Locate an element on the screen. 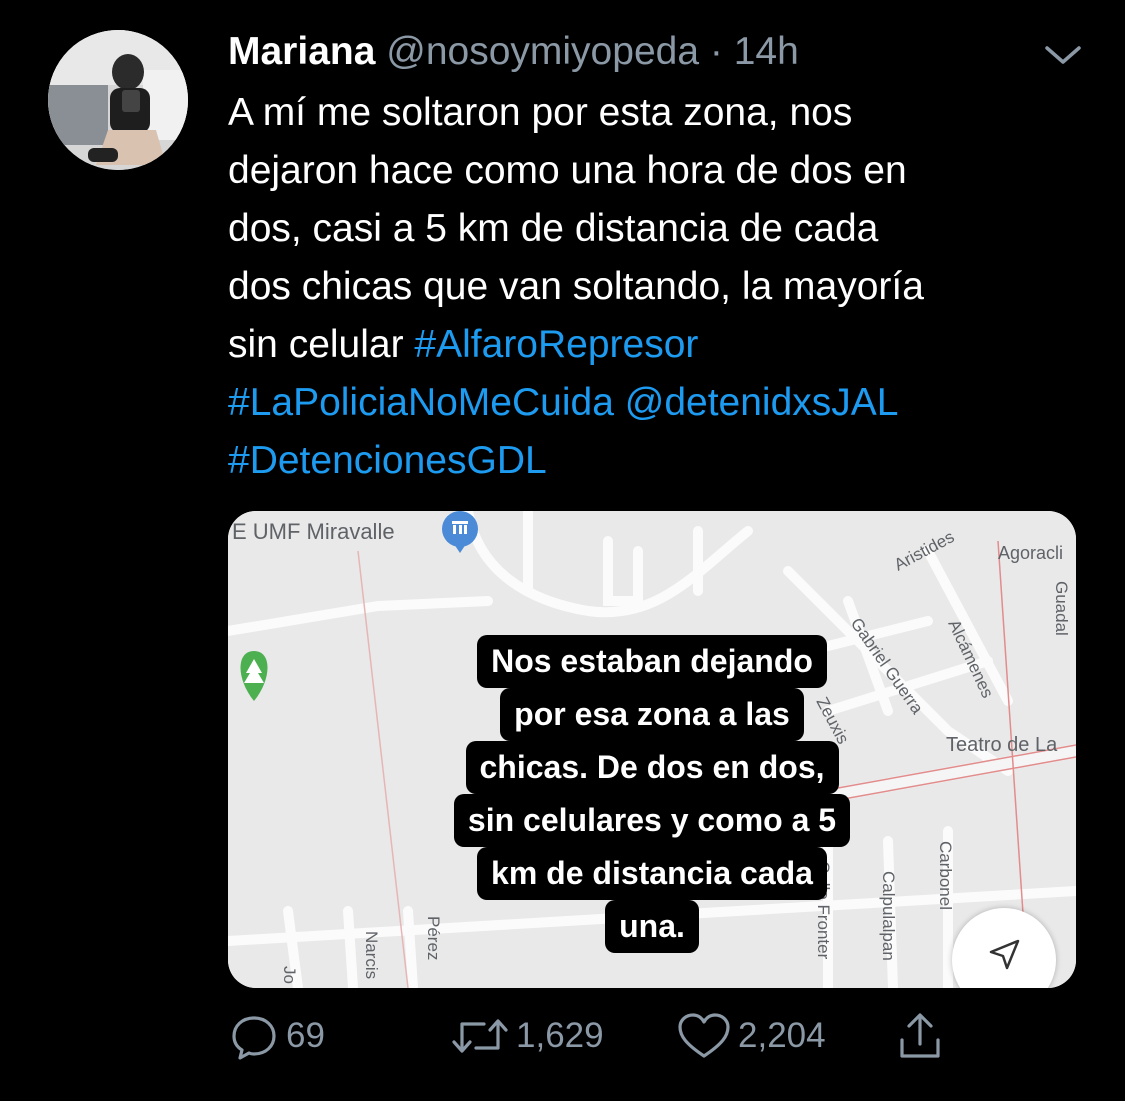 Image resolution: width=1125 pixels, height=1101 pixels. heart-icon is located at coordinates (704, 1035).